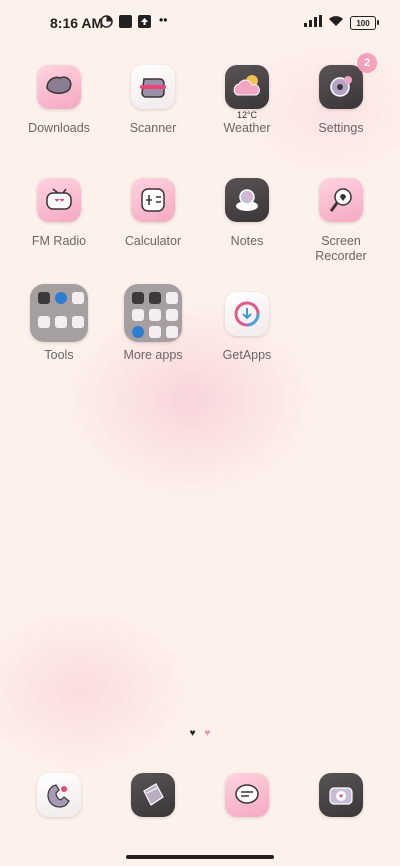  What do you see at coordinates (247, 355) in the screenshot?
I see `app-label: GetApps` at bounding box center [247, 355].